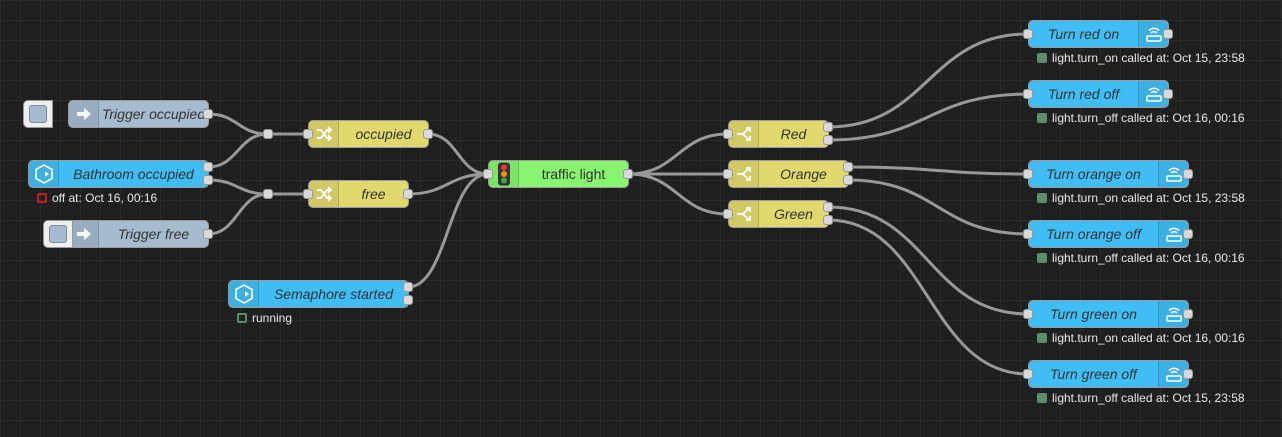  I want to click on node-label: Trigger occupied, so click(153, 114).